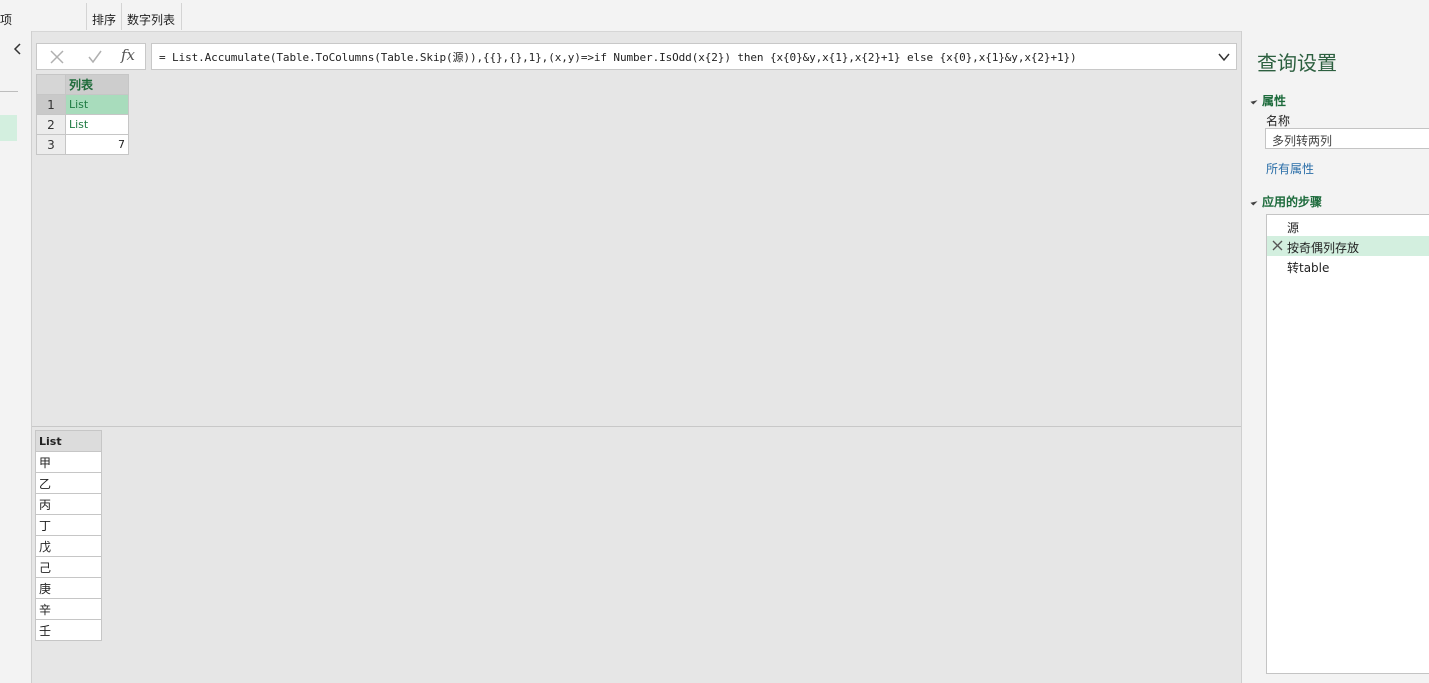  Describe the element at coordinates (714, 16) in the screenshot. I see `ribbon: 项 排序 数字列表` at that location.